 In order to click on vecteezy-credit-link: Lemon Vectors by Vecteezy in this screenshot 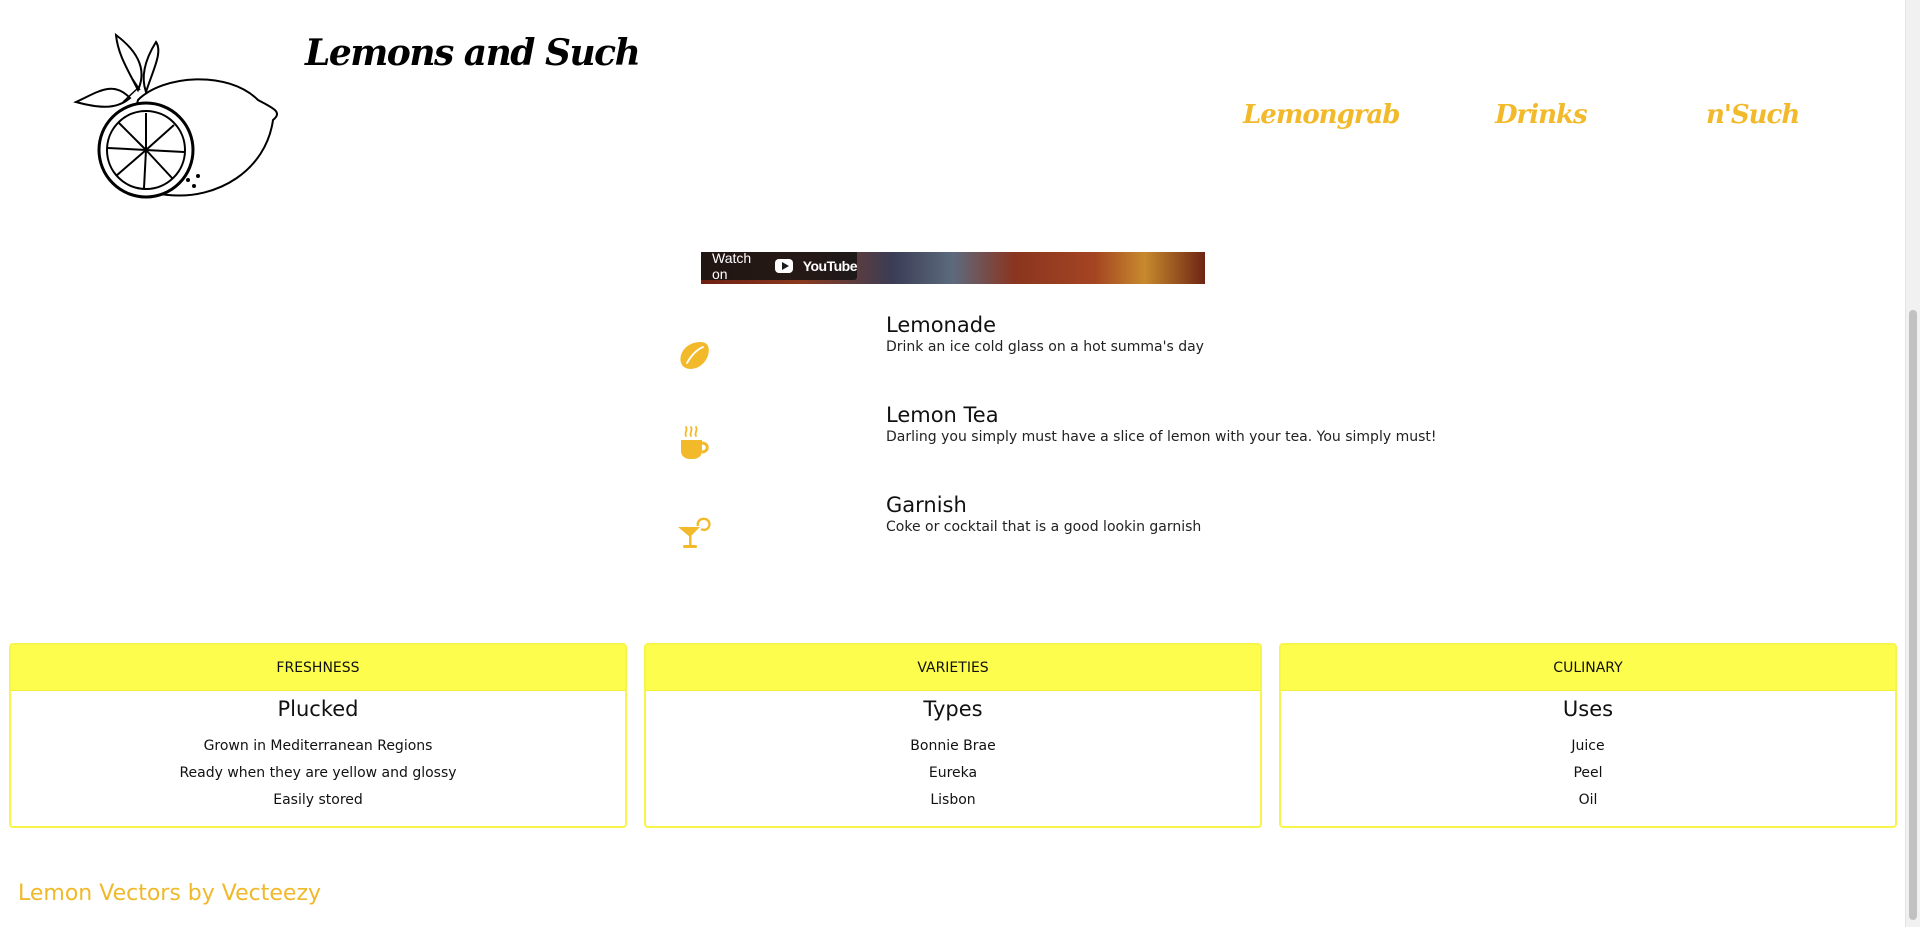, I will do `click(169, 893)`.